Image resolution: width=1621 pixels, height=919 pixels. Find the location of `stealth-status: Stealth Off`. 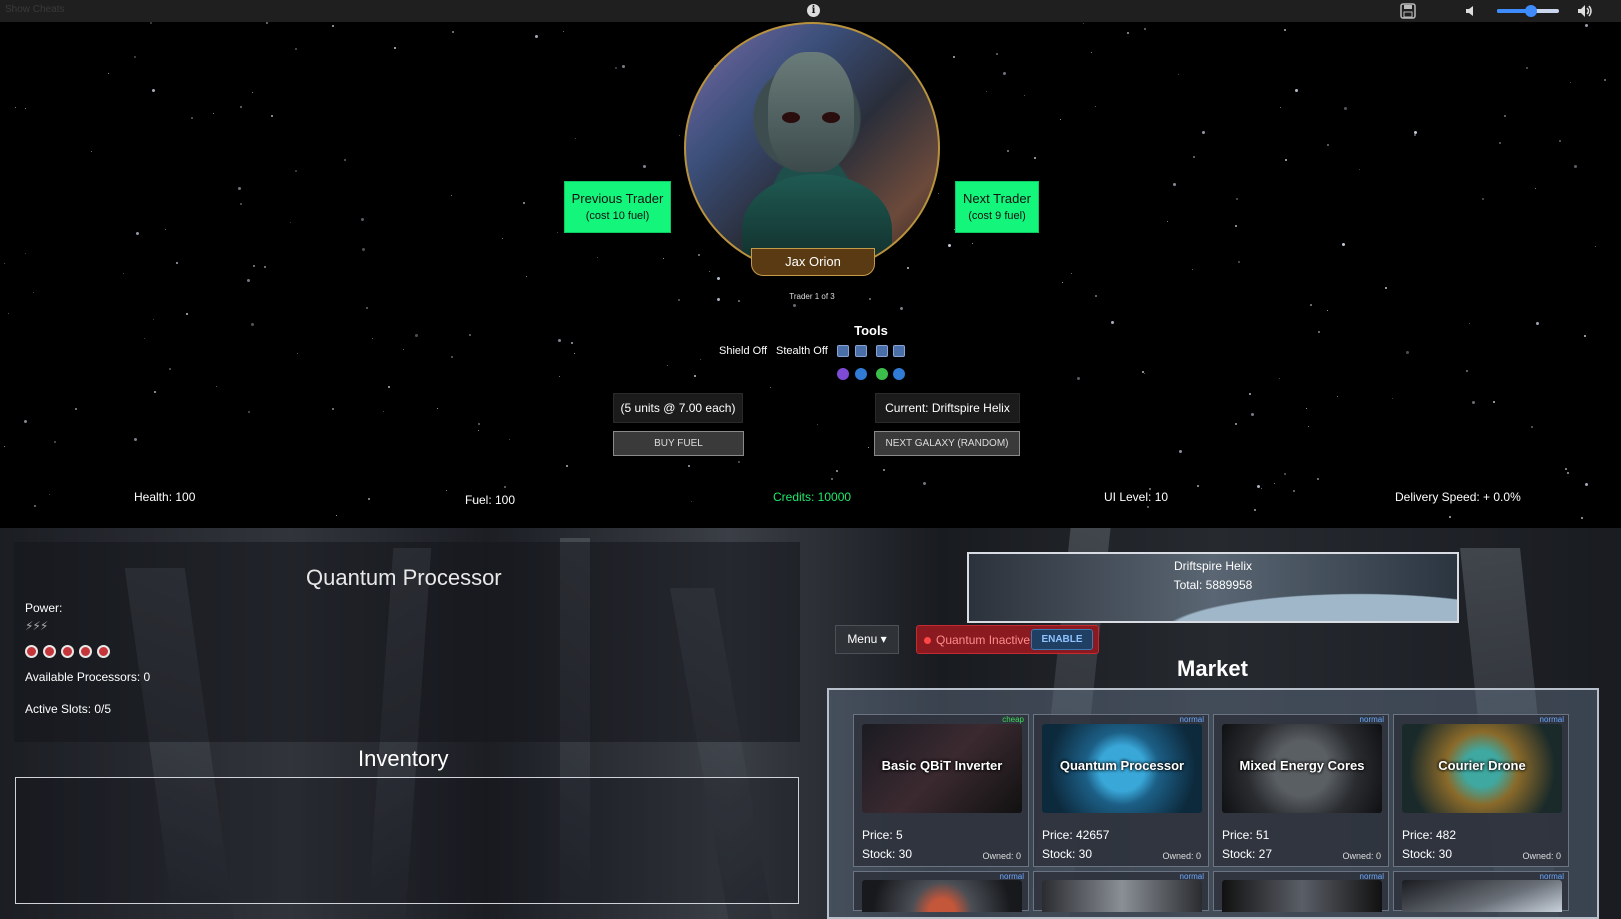

stealth-status: Stealth Off is located at coordinates (802, 351).